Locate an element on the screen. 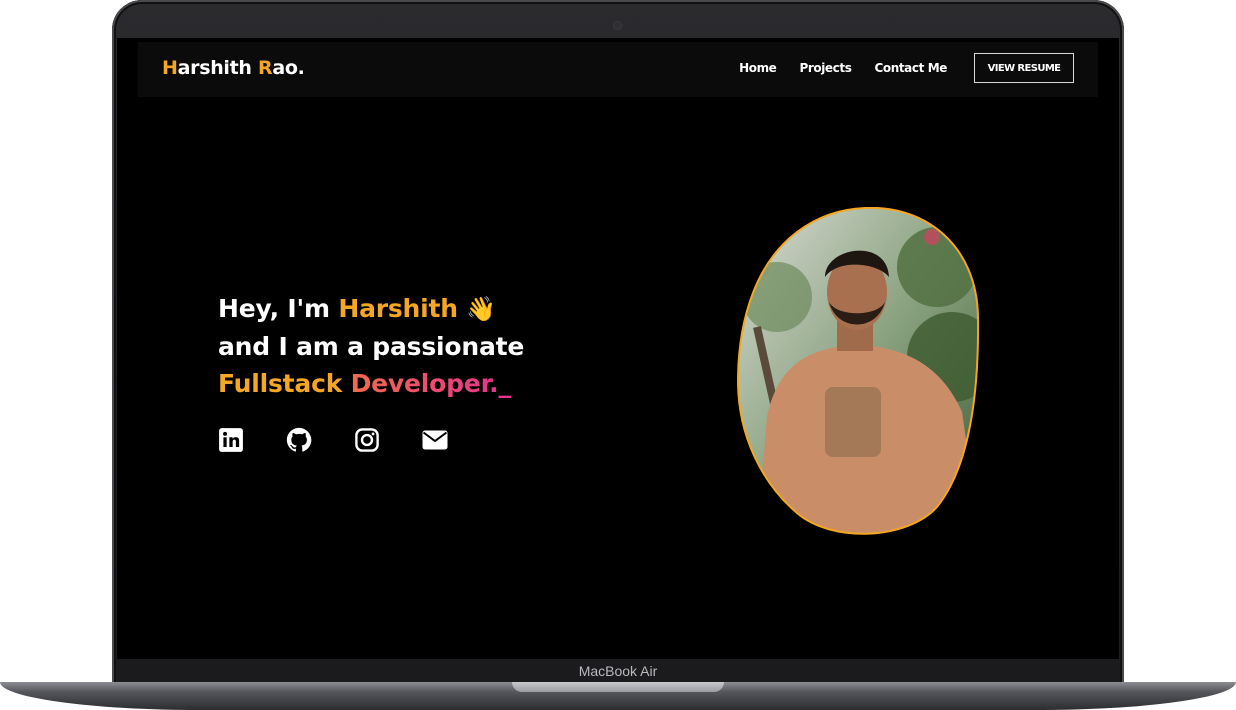 The width and height of the screenshot is (1236, 710). social-links is located at coordinates (333, 440).